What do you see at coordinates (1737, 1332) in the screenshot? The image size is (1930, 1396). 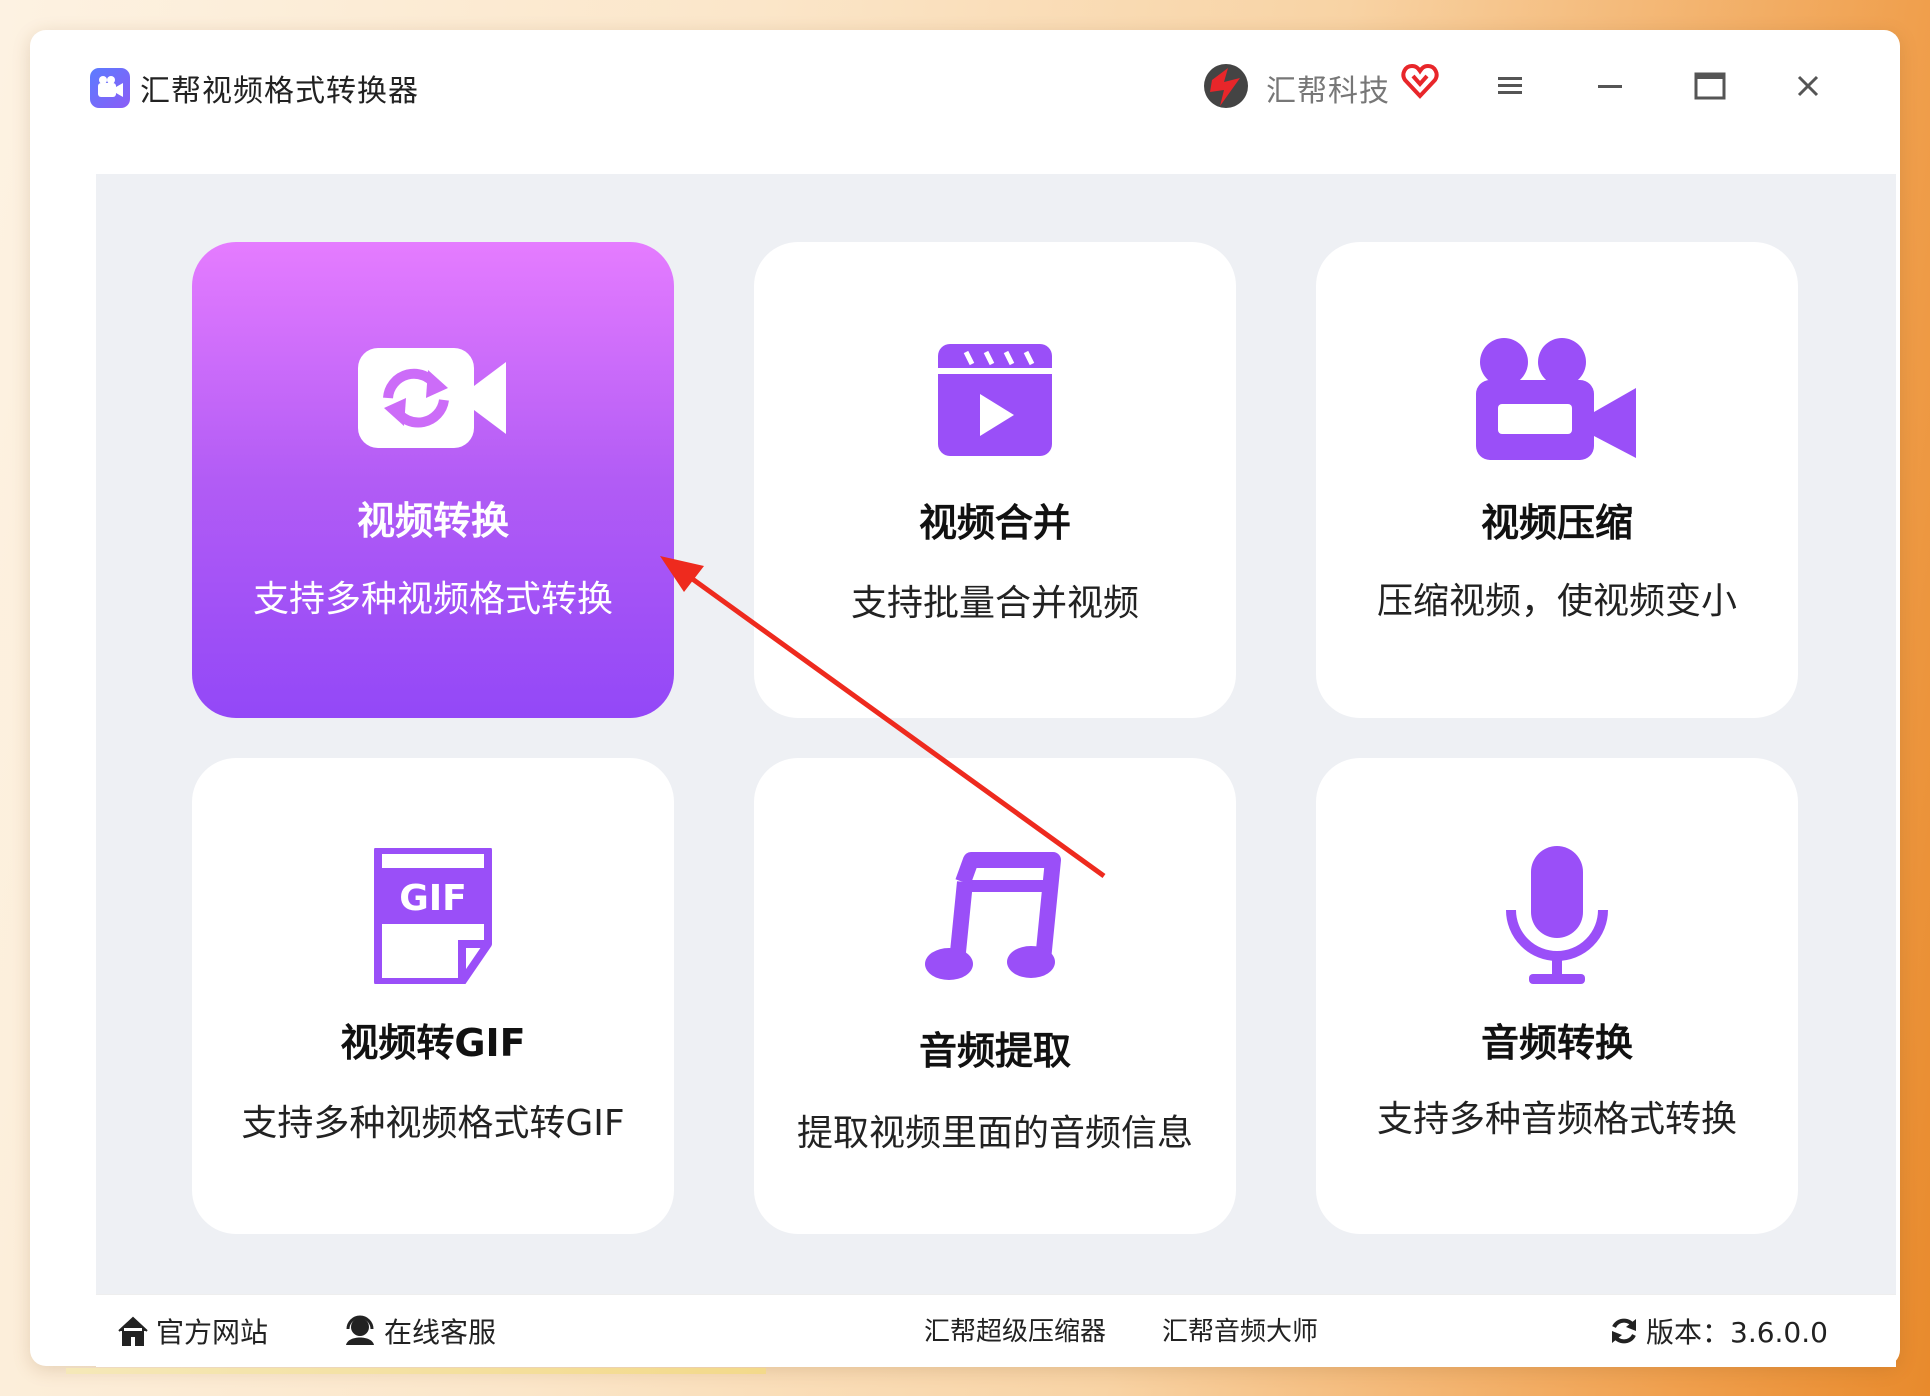 I see `version-label: 版本：3.6.0.0` at bounding box center [1737, 1332].